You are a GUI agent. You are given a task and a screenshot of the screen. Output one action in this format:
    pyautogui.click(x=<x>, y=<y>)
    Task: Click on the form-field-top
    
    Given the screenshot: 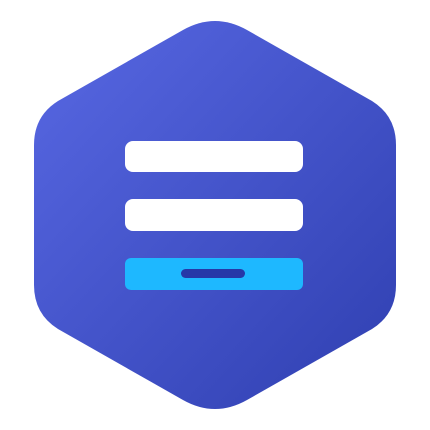 What is the action you would take?
    pyautogui.click(x=214, y=156)
    